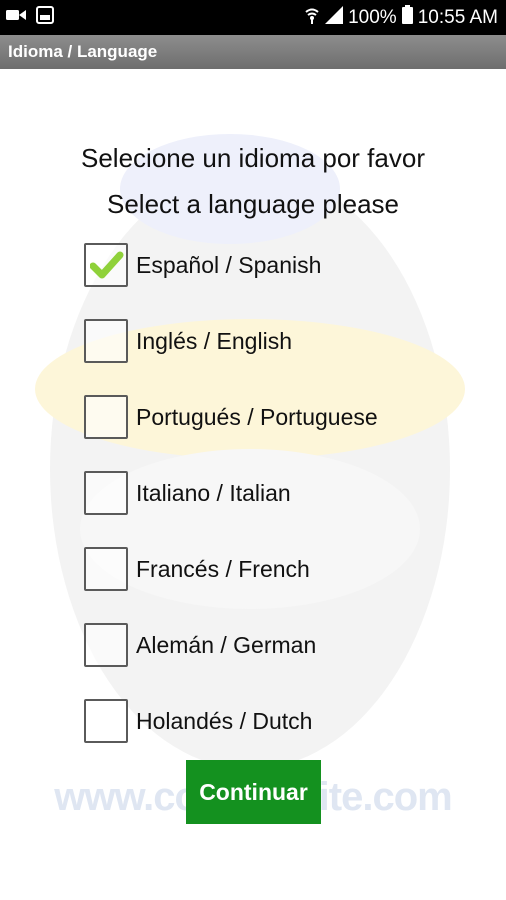 The height and width of the screenshot is (900, 506). I want to click on checkbox-english, so click(106, 341).